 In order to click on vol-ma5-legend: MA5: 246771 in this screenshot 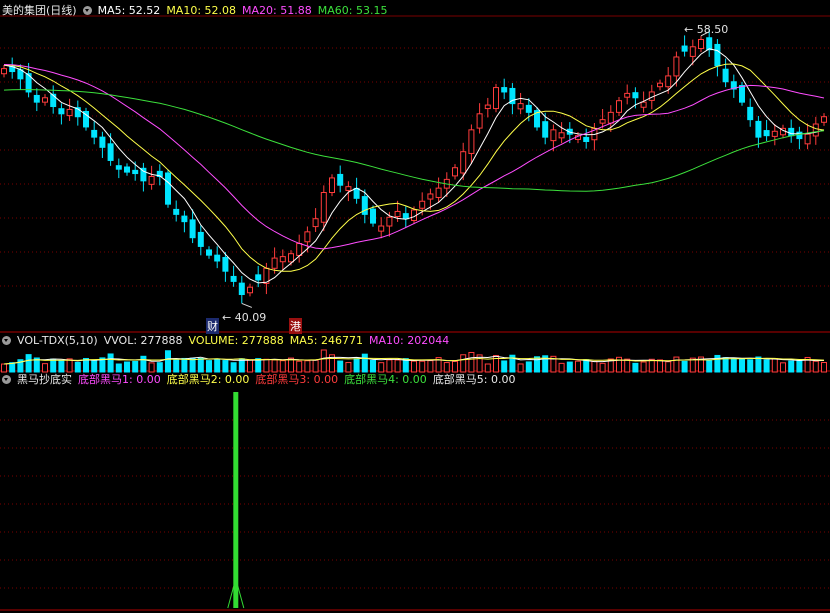, I will do `click(326, 340)`.